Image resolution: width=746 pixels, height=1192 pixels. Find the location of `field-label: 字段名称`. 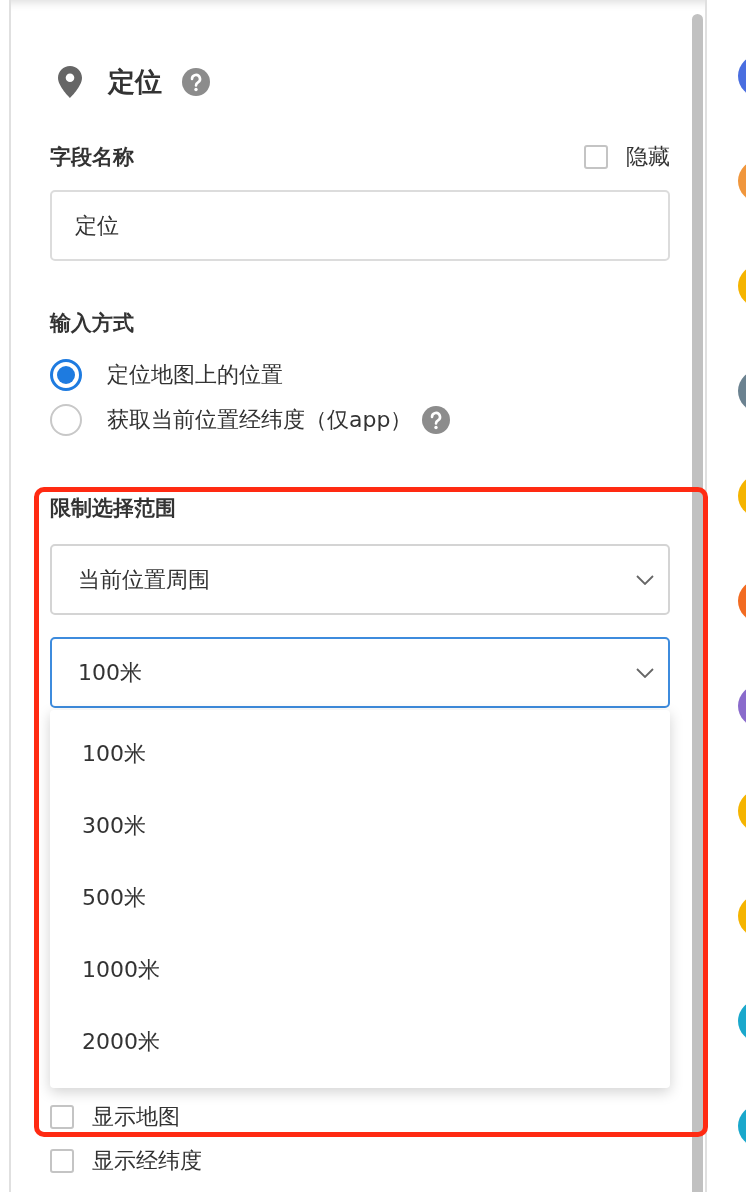

field-label: 字段名称 is located at coordinates (92, 157).